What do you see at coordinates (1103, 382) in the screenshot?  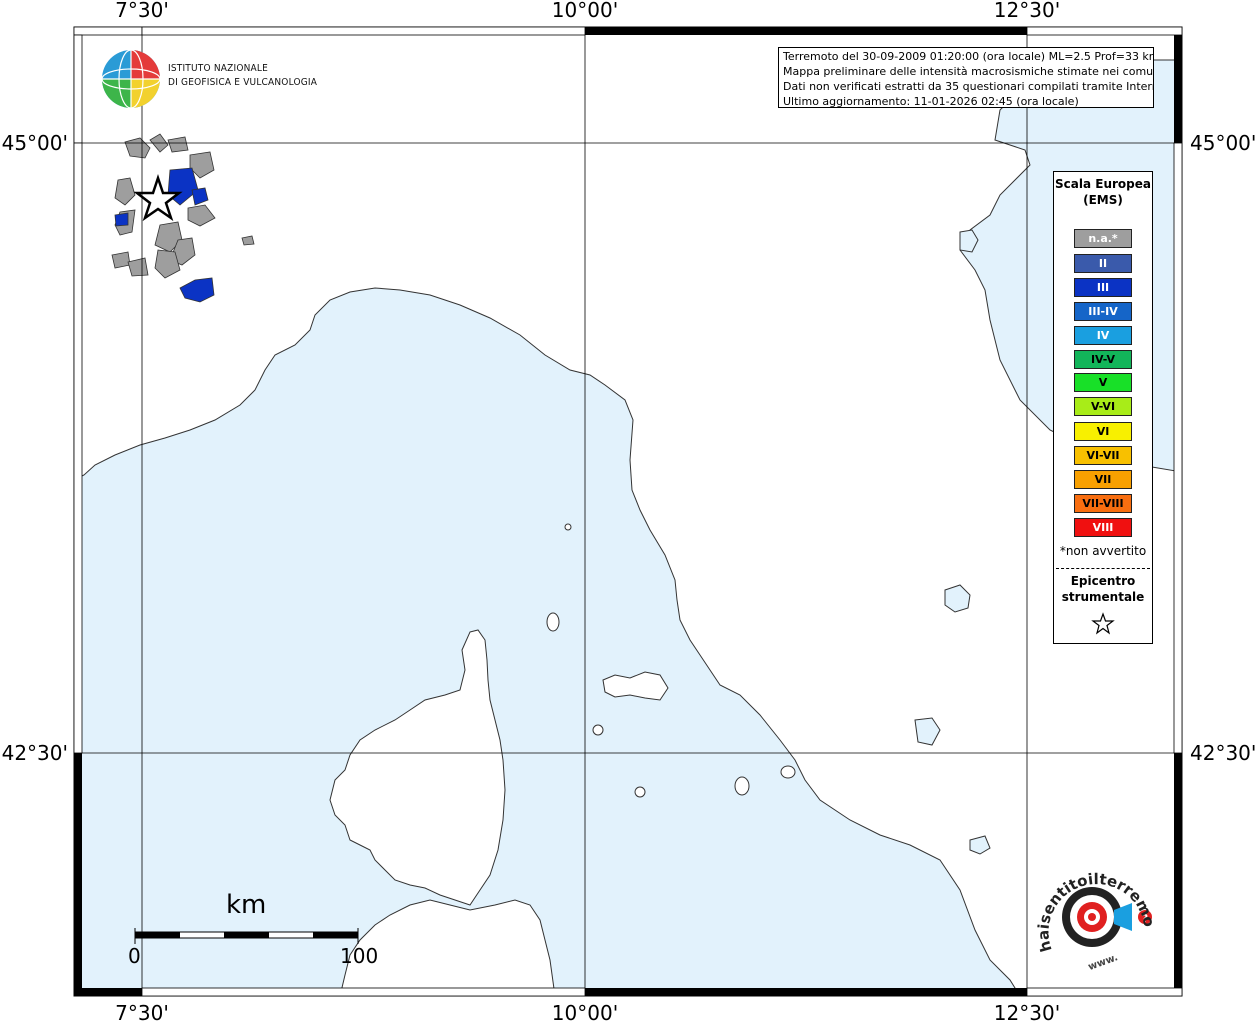 I see `legend-swatch: V` at bounding box center [1103, 382].